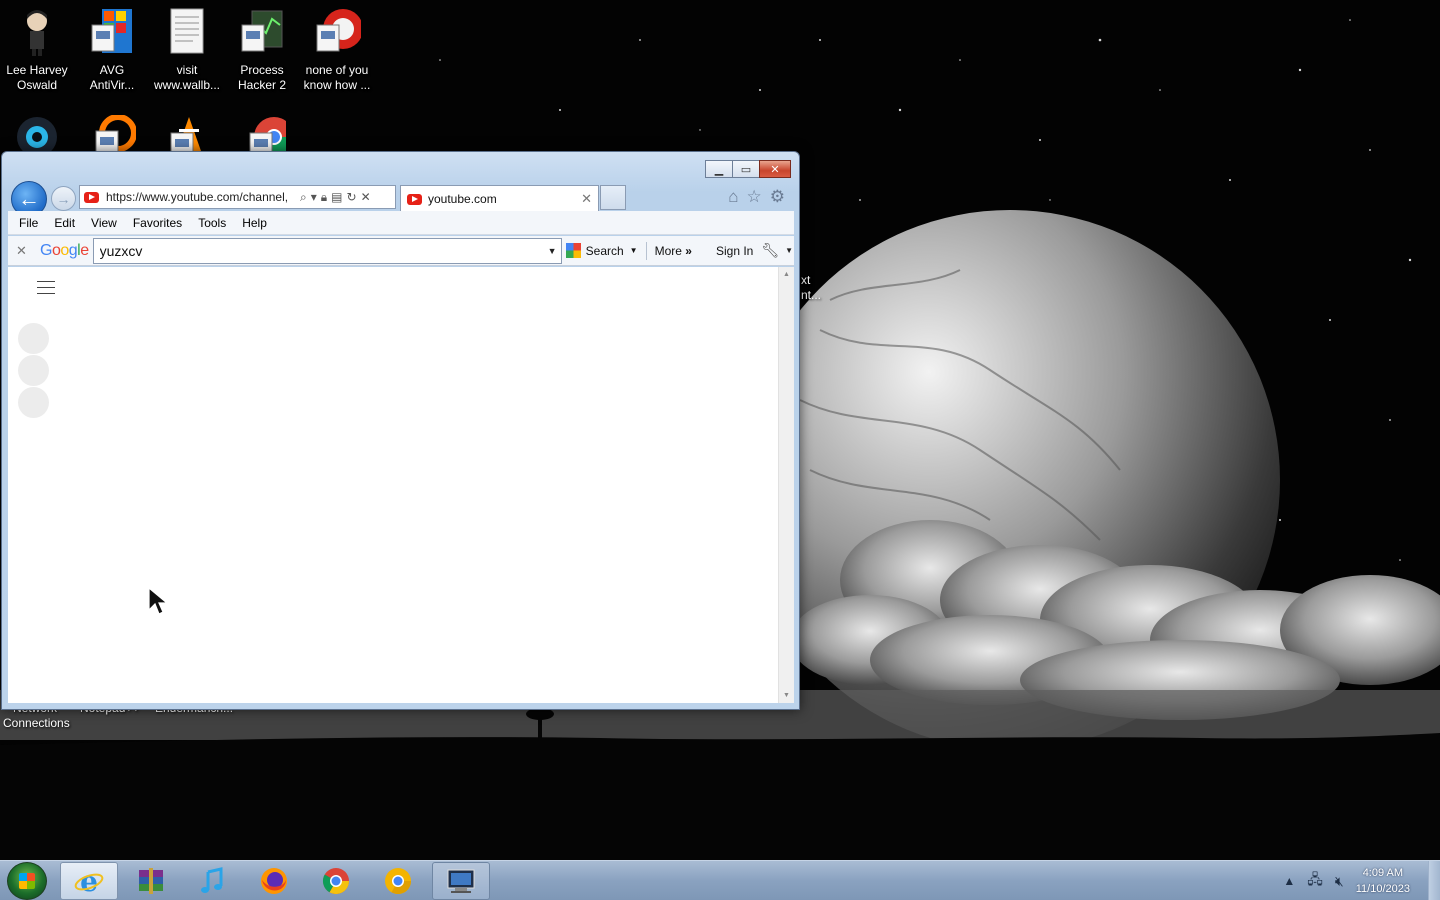 The height and width of the screenshot is (900, 1440). What do you see at coordinates (25, 251) in the screenshot?
I see `toolbar-close-icon: ✕` at bounding box center [25, 251].